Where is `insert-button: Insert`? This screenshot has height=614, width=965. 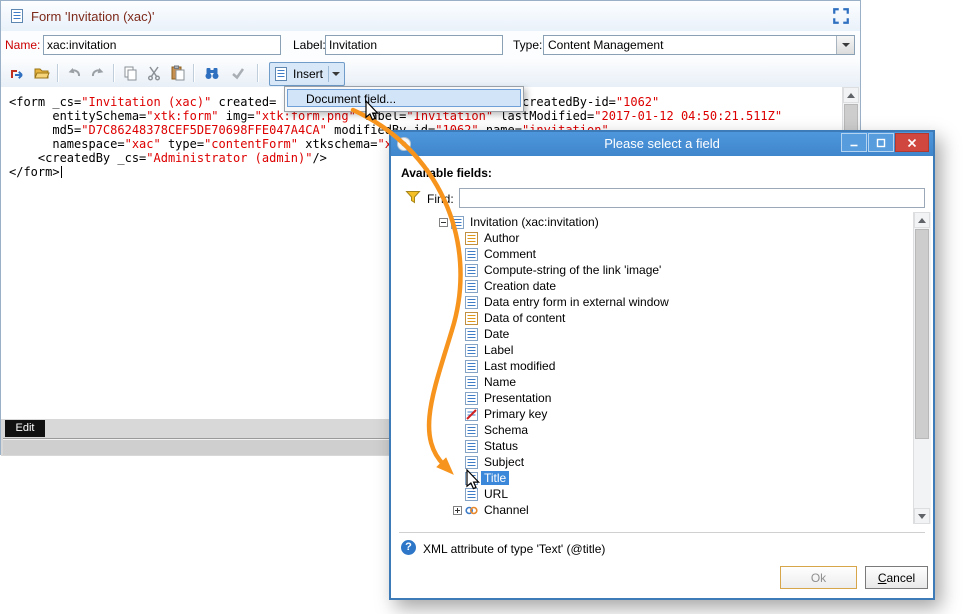
insert-button: Insert is located at coordinates (307, 74).